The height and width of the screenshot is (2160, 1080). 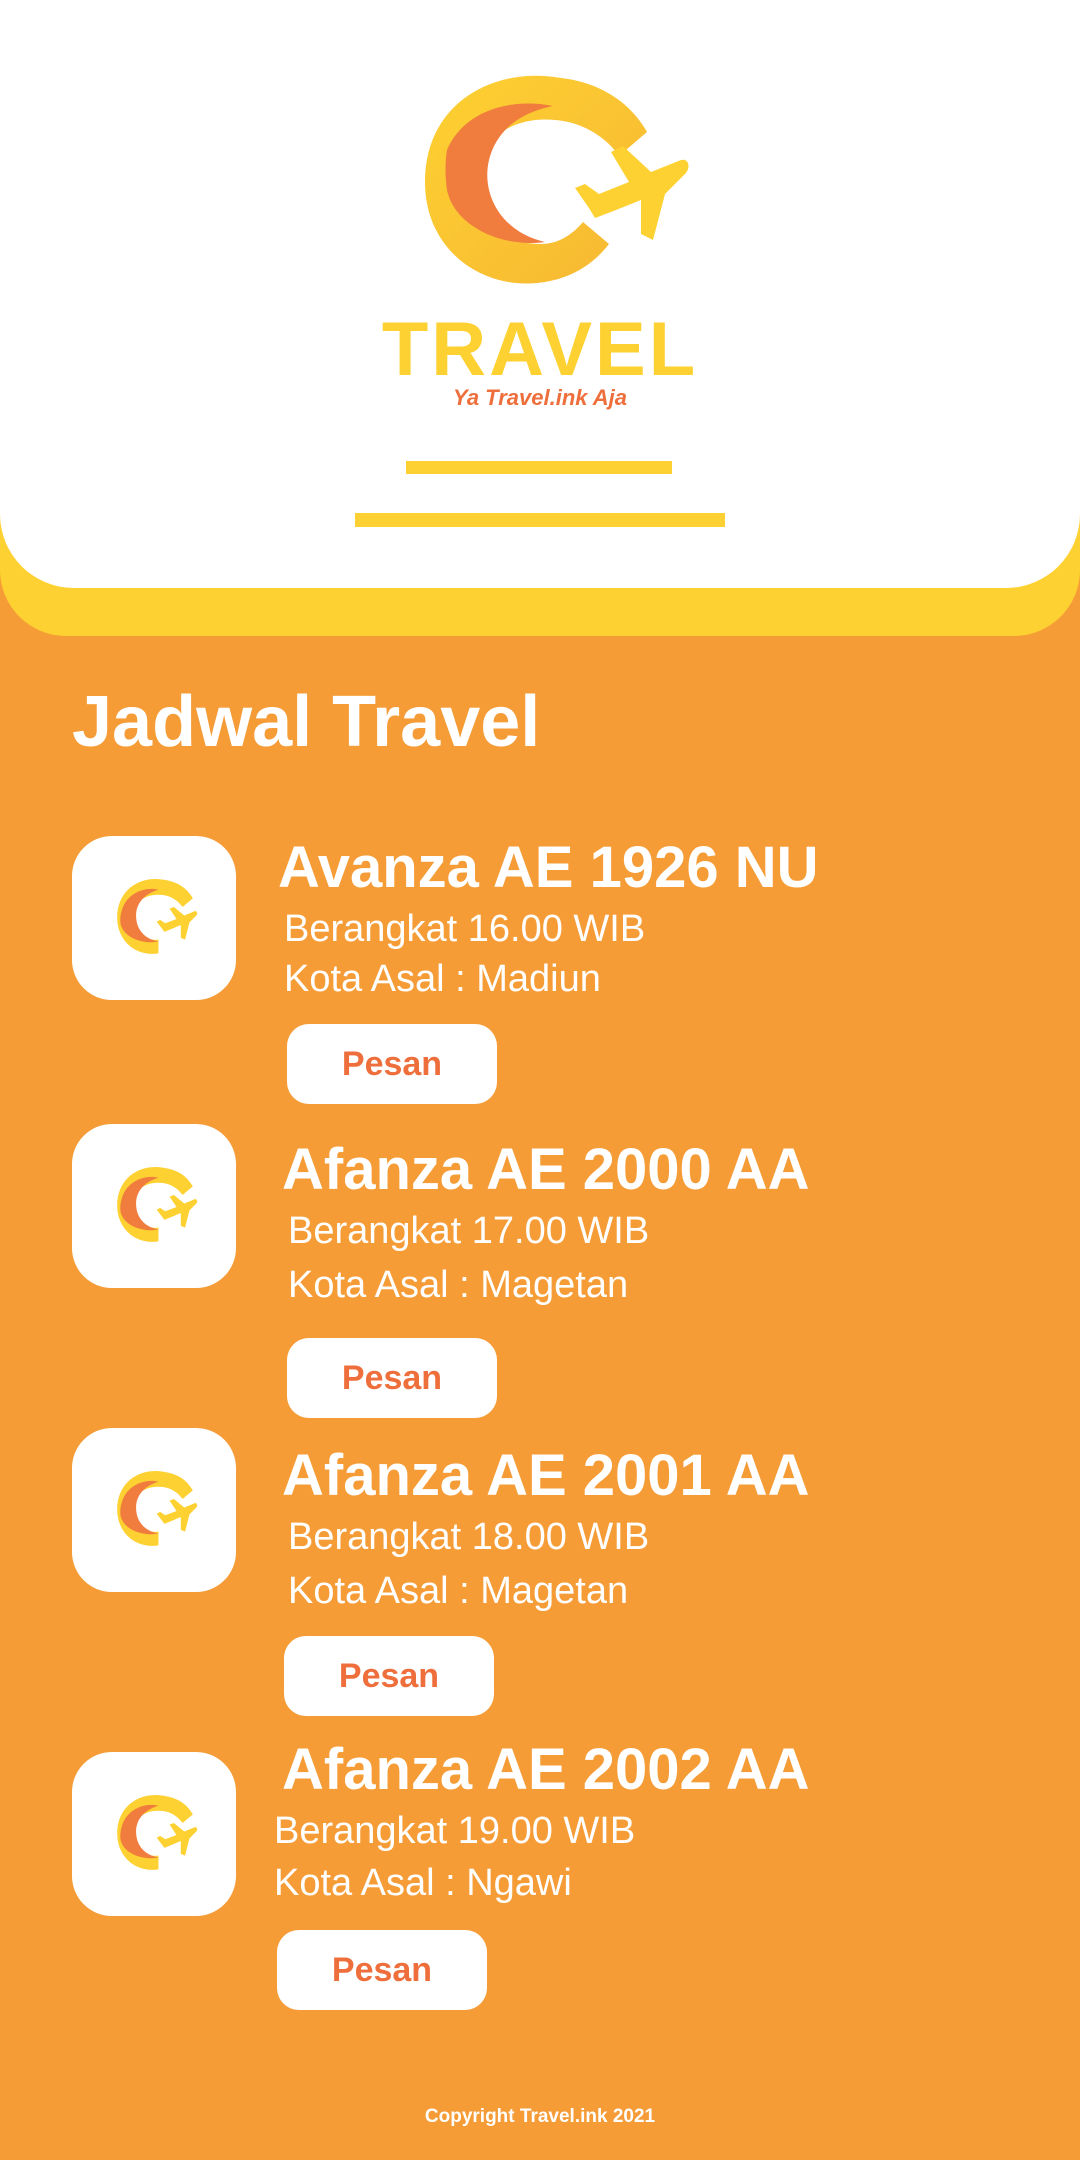 I want to click on brand-tagline: Ya Travel.ink Aja, so click(x=540, y=397).